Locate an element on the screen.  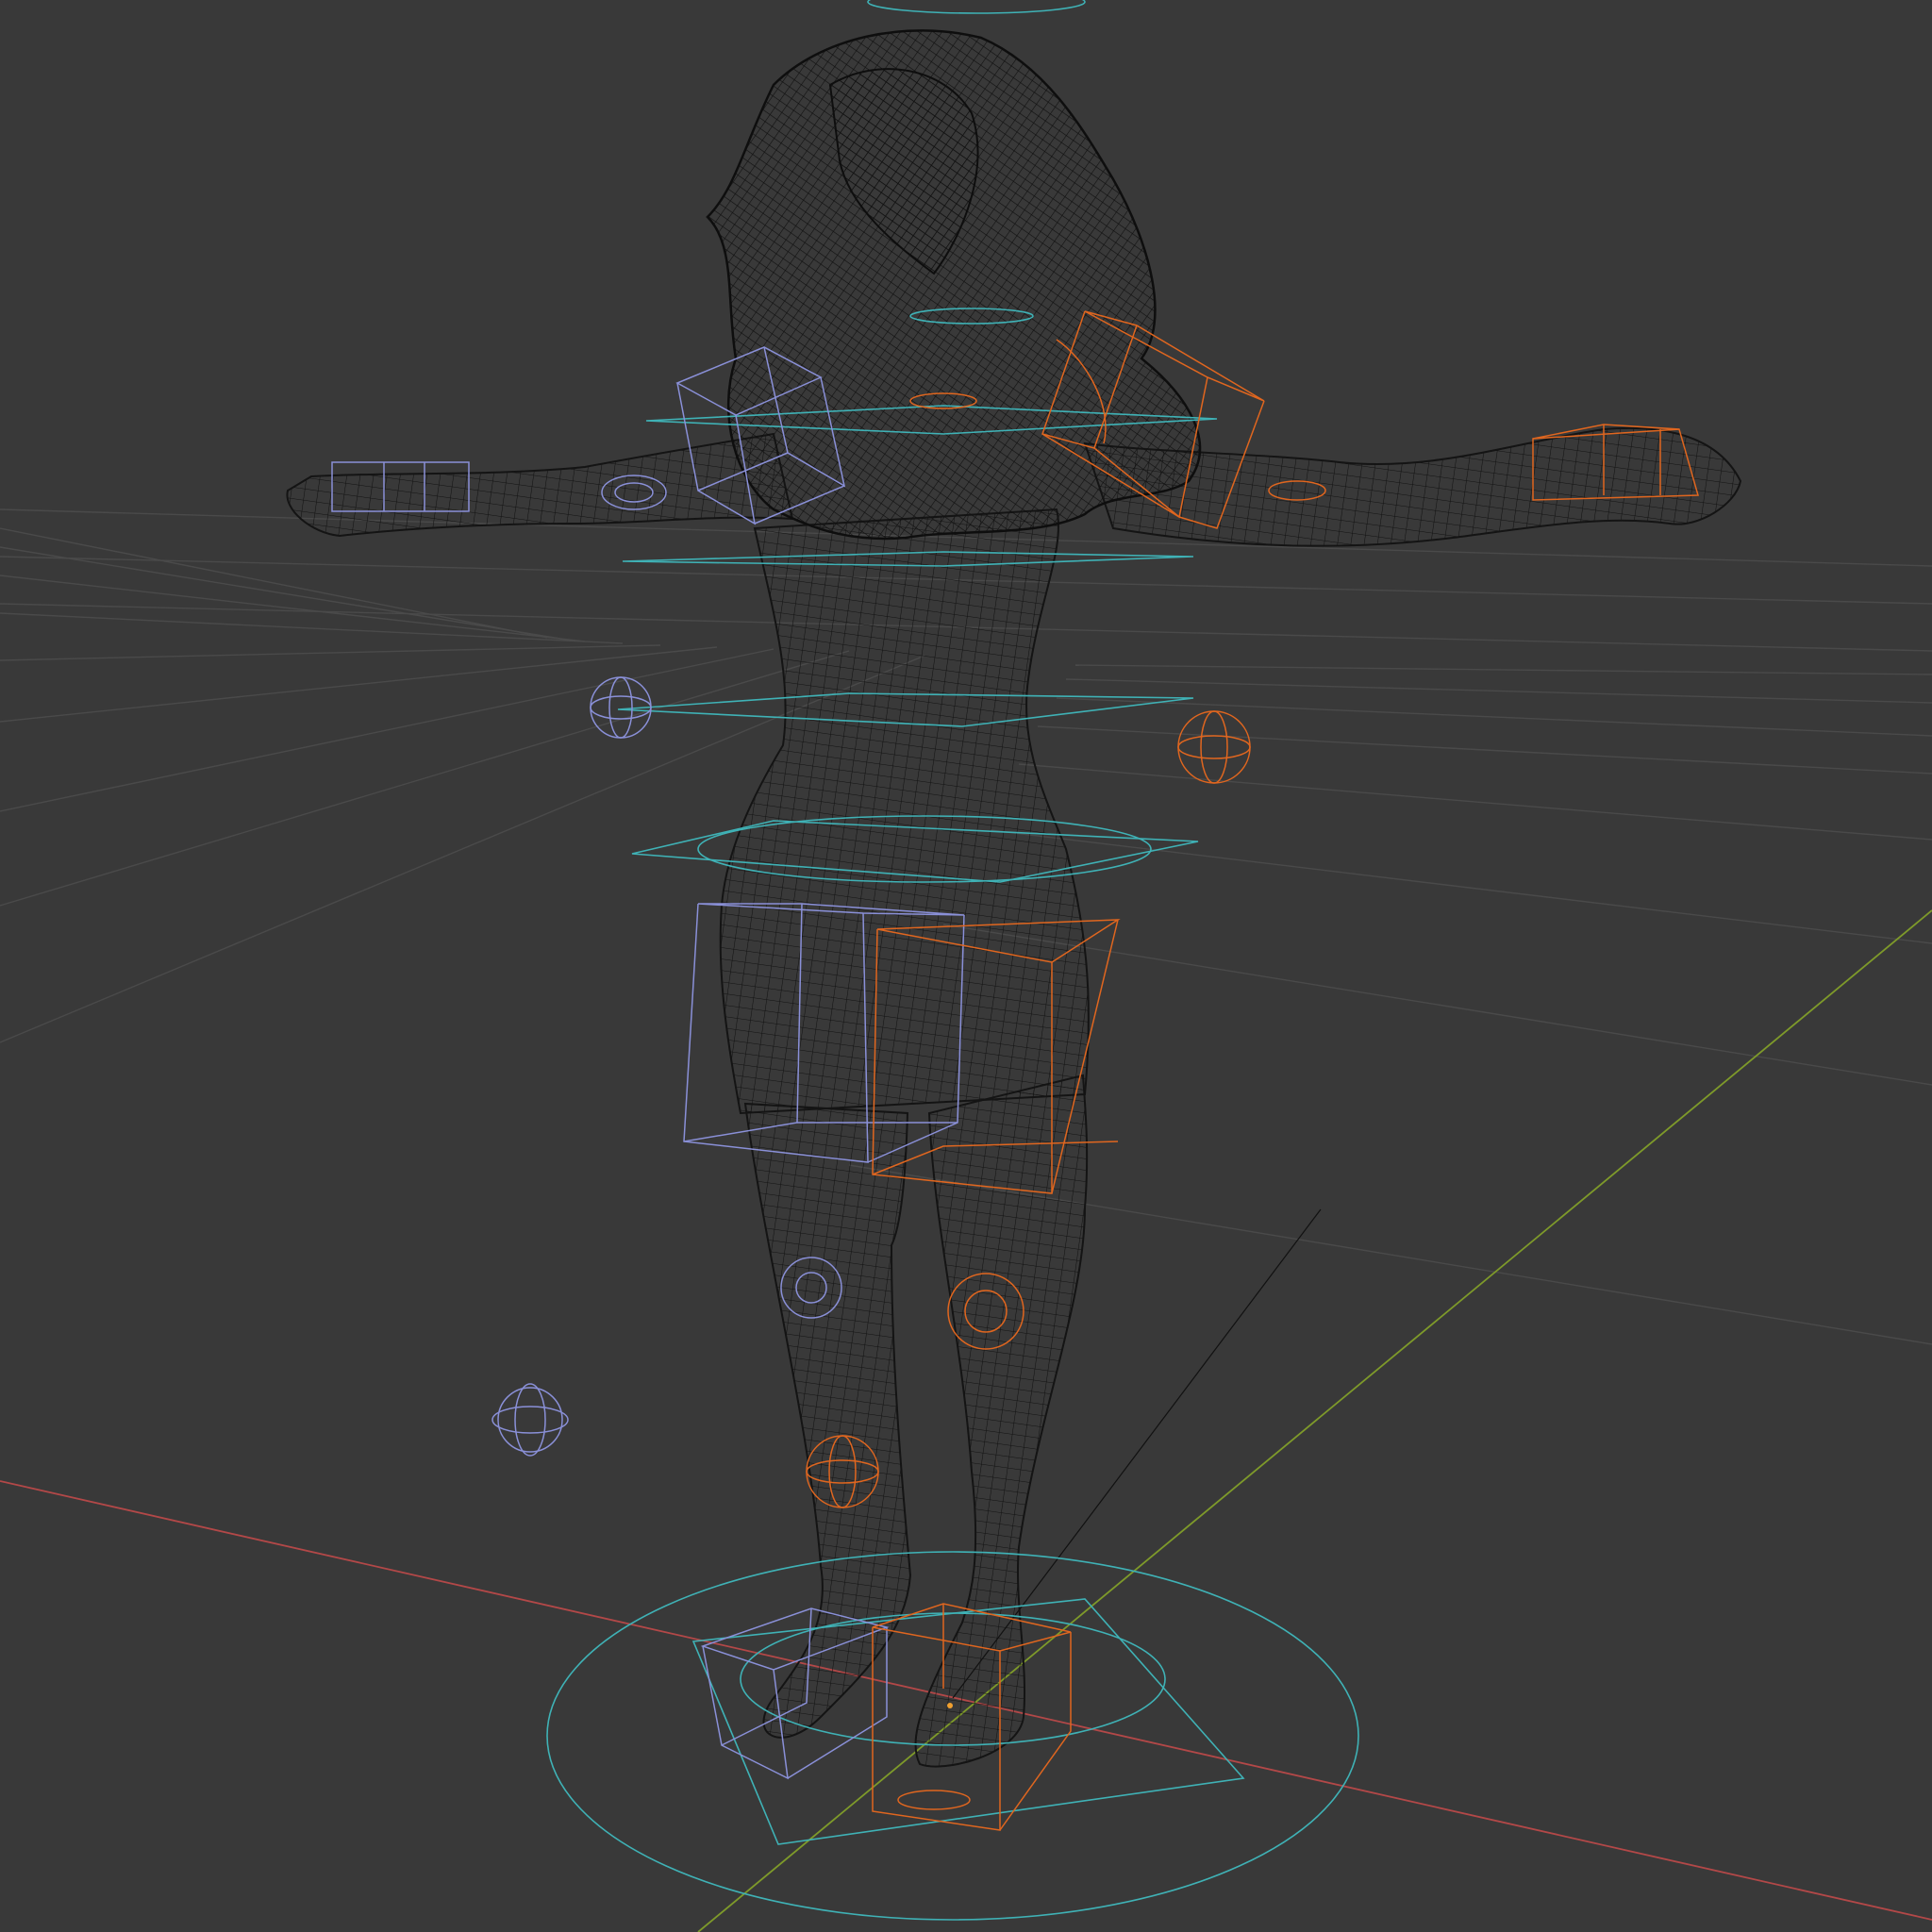
heel-roll-right is located at coordinates (934, 1800).